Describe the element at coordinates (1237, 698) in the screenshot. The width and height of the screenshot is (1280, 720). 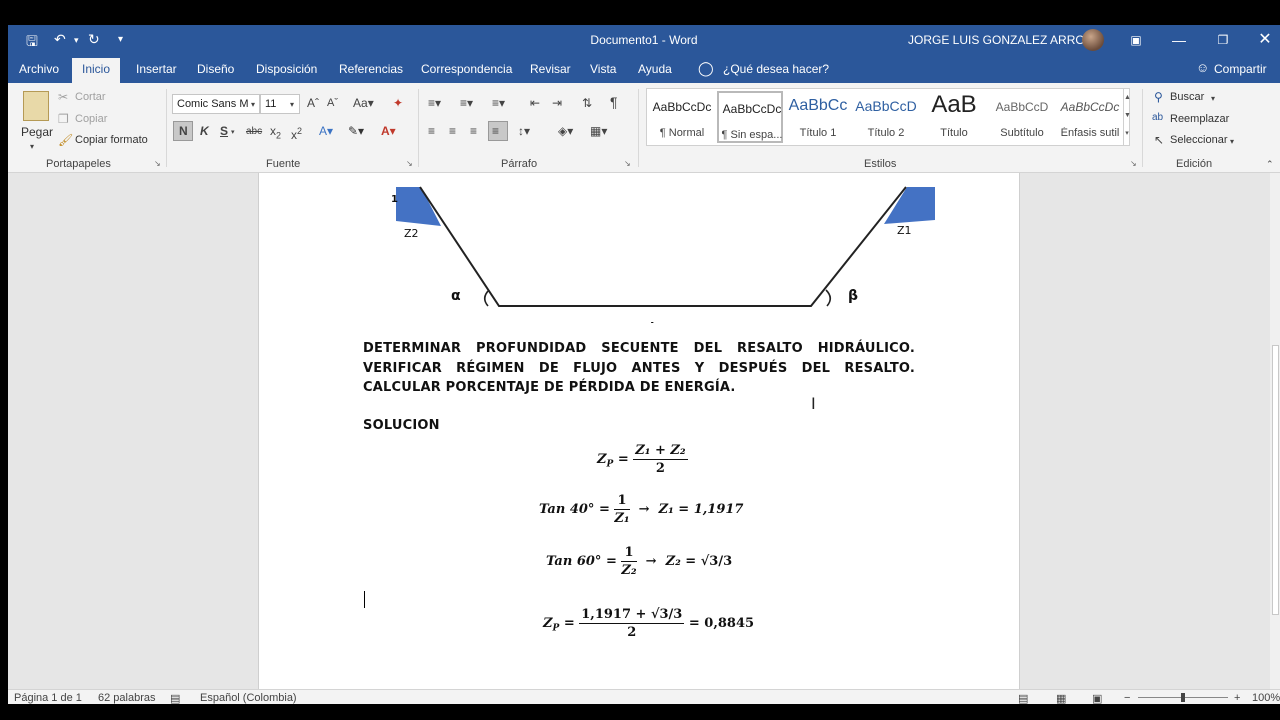
I see `zoom-in-icon: +` at that location.